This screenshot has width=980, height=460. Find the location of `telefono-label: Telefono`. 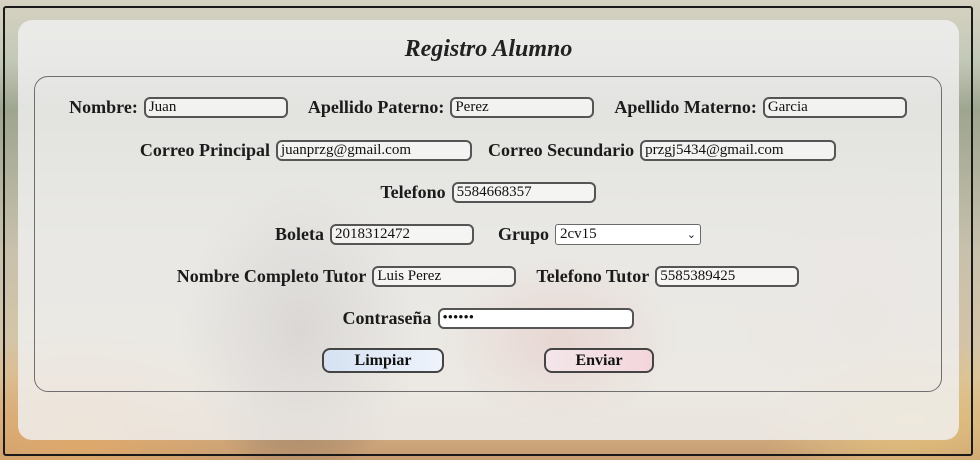

telefono-label: Telefono is located at coordinates (413, 192).